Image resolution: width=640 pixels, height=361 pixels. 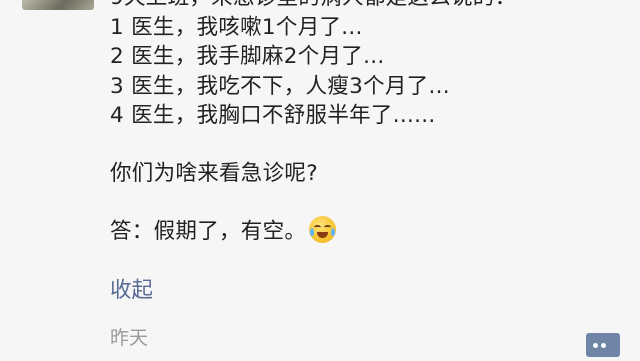 I want to click on answer-text: 答：假期了，有空。, so click(x=208, y=231).